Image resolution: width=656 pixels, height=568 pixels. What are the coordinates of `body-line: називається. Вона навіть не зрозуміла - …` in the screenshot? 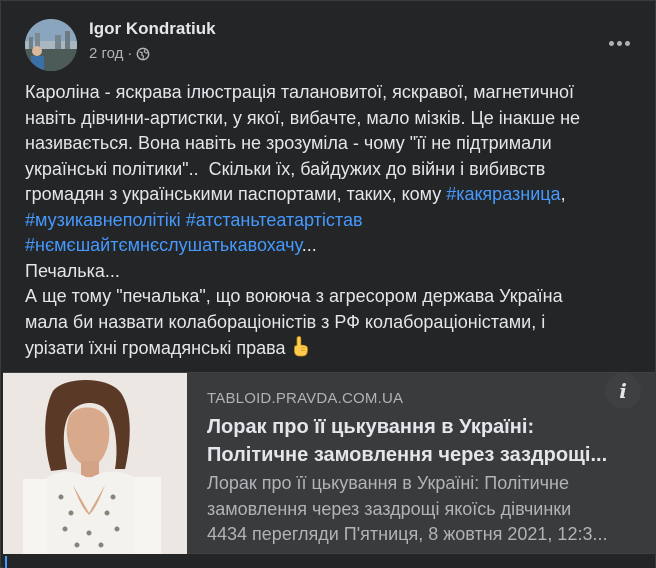 It's located at (288, 143).